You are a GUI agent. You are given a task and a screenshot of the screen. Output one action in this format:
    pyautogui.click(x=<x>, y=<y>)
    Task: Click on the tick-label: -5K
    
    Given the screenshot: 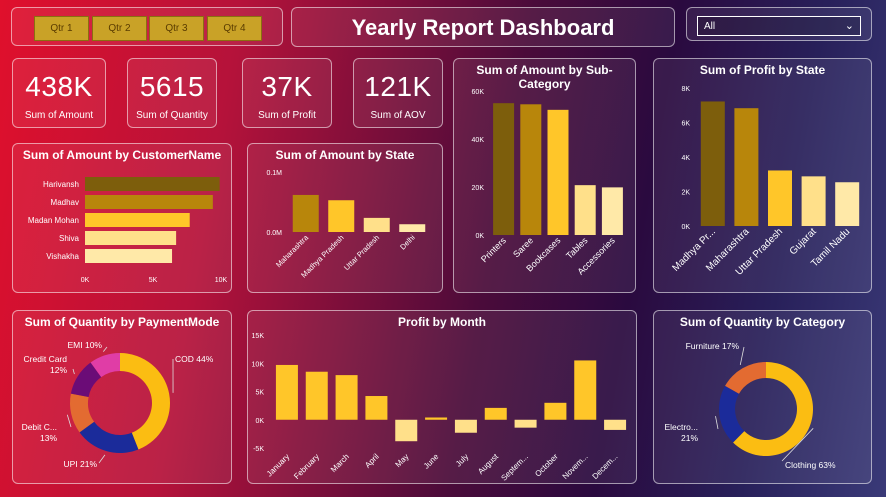 What is the action you would take?
    pyautogui.click(x=258, y=449)
    